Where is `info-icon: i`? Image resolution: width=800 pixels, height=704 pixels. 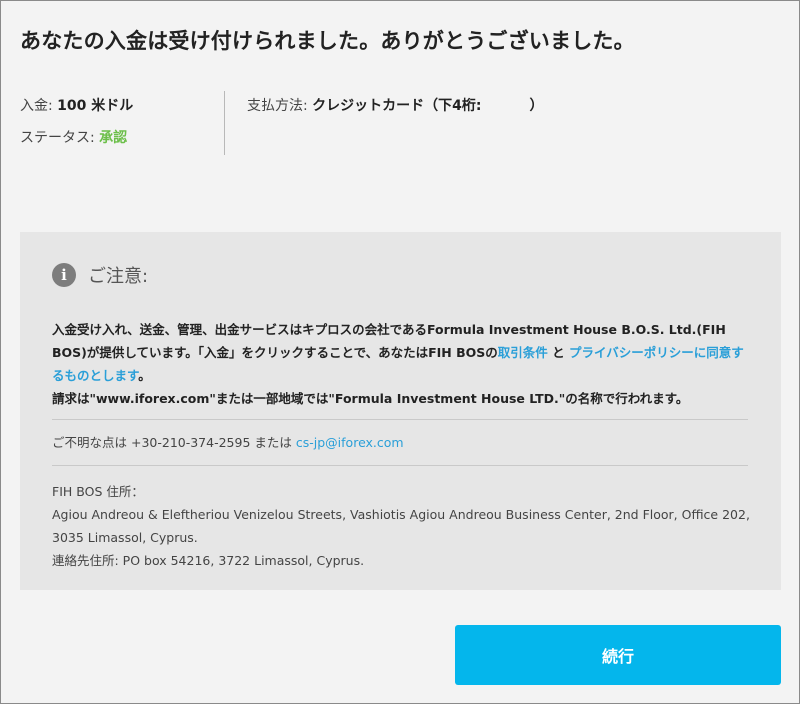
info-icon: i is located at coordinates (64, 275).